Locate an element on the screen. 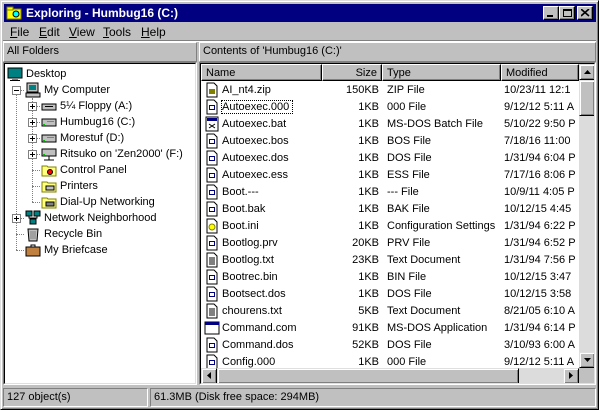  file-row: AI_nt4.zip 150KB ZIP File 10/23/11 12:1 is located at coordinates (390, 90).